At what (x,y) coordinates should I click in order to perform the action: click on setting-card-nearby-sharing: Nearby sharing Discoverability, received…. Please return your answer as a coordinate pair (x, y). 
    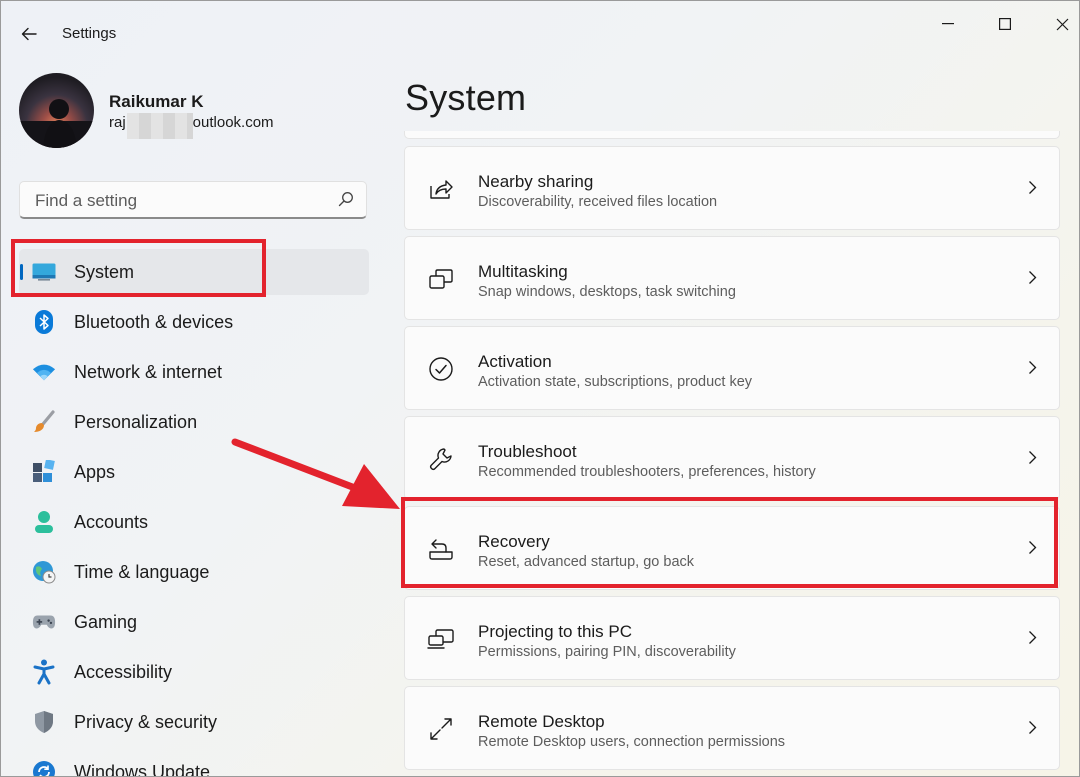
    Looking at the image, I should click on (732, 188).